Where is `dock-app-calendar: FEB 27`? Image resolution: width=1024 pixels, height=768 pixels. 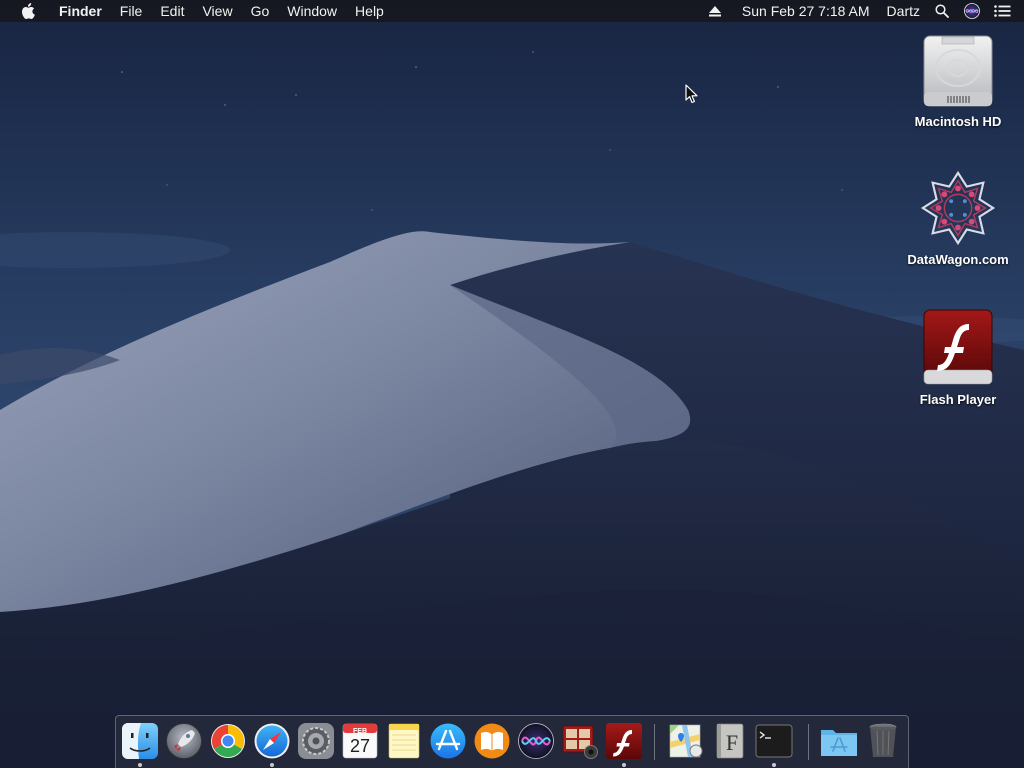 dock-app-calendar: FEB 27 is located at coordinates (360, 741).